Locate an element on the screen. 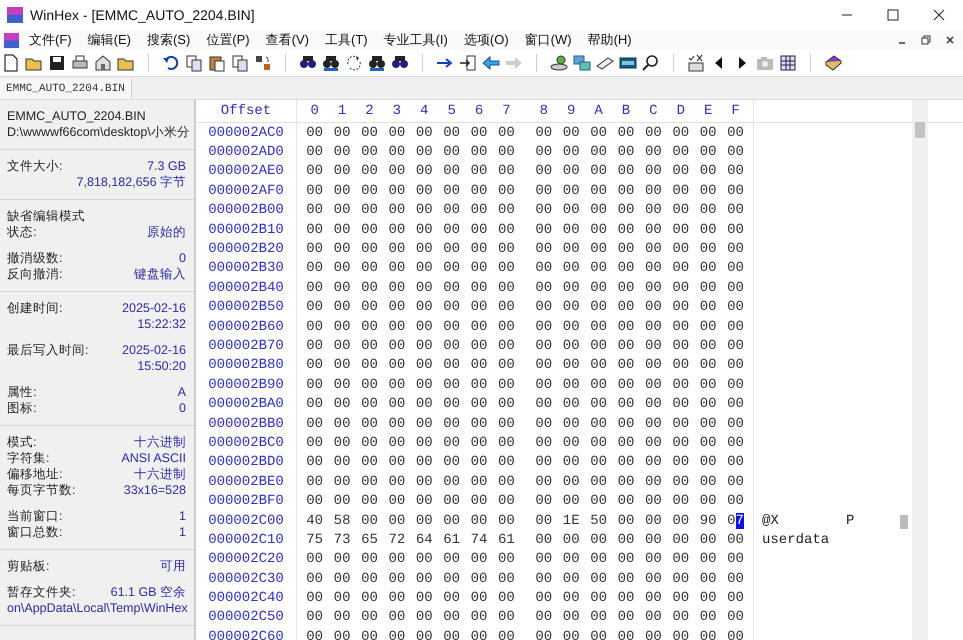 The width and height of the screenshot is (963, 640). save-icon is located at coordinates (57, 63).